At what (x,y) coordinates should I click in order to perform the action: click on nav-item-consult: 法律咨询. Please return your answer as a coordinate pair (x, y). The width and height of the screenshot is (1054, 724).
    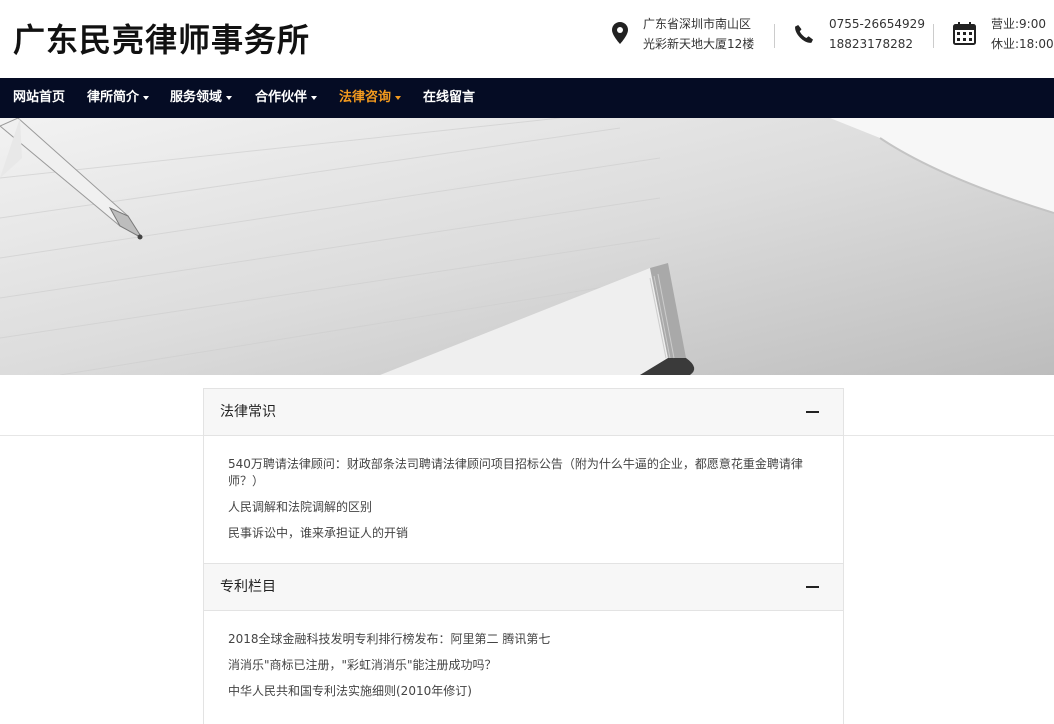
    Looking at the image, I should click on (370, 98).